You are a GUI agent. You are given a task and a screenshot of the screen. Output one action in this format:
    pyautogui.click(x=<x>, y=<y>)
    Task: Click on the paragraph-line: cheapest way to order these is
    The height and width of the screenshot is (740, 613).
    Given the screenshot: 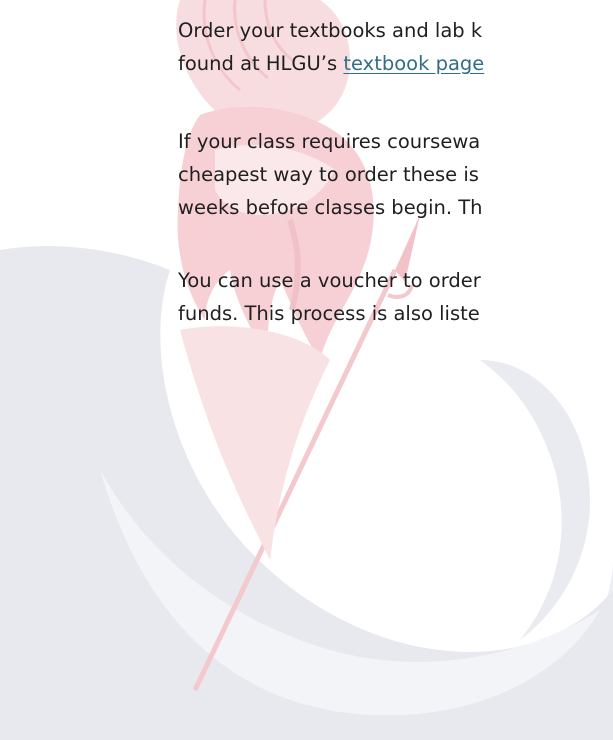 What is the action you would take?
    pyautogui.click(x=328, y=174)
    